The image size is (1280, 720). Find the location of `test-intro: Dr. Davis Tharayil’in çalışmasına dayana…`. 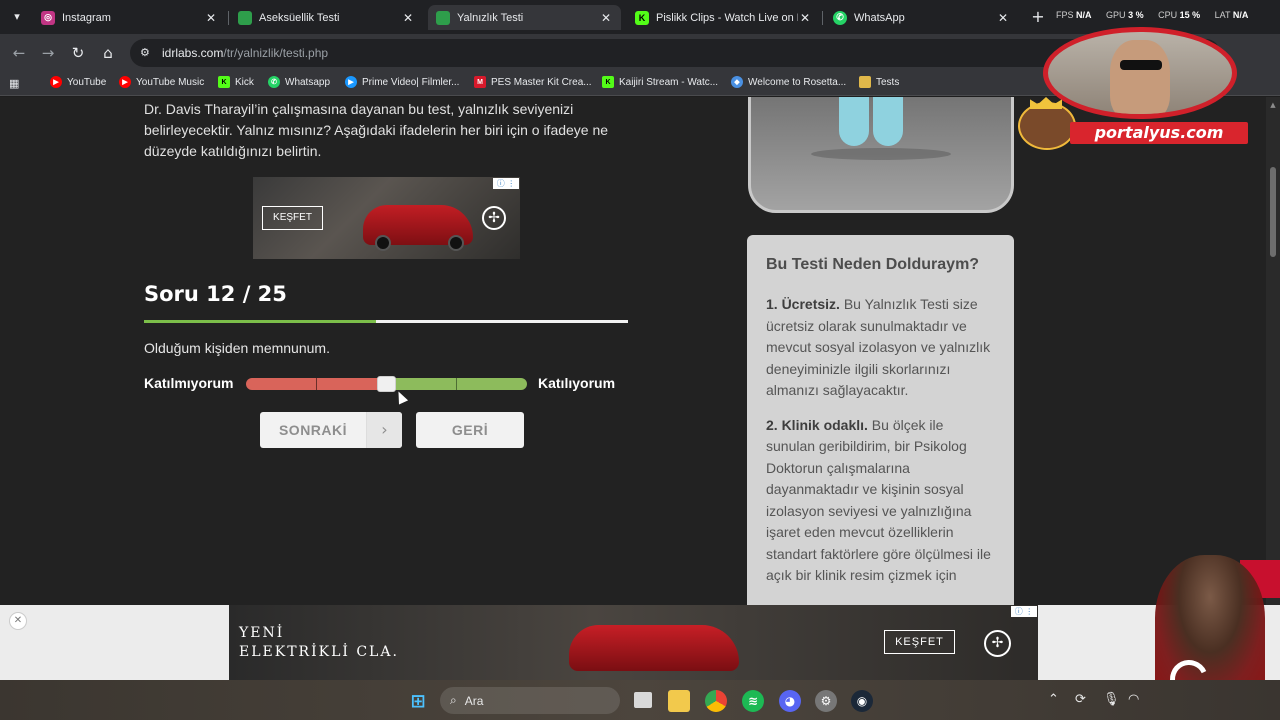

test-intro: Dr. Davis Tharayil’in çalışmasına dayana… is located at coordinates (376, 130).